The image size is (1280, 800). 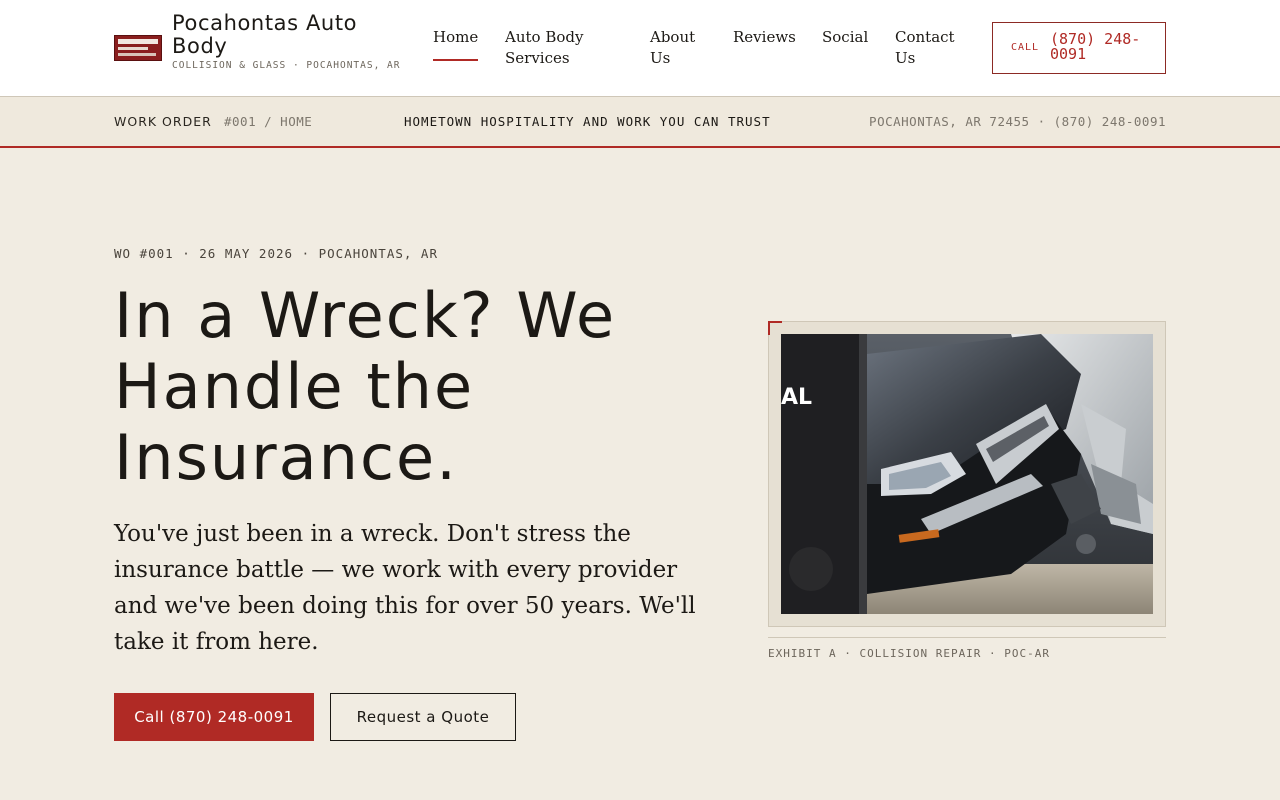 I want to click on exhibit-frame: AL, so click(x=967, y=474).